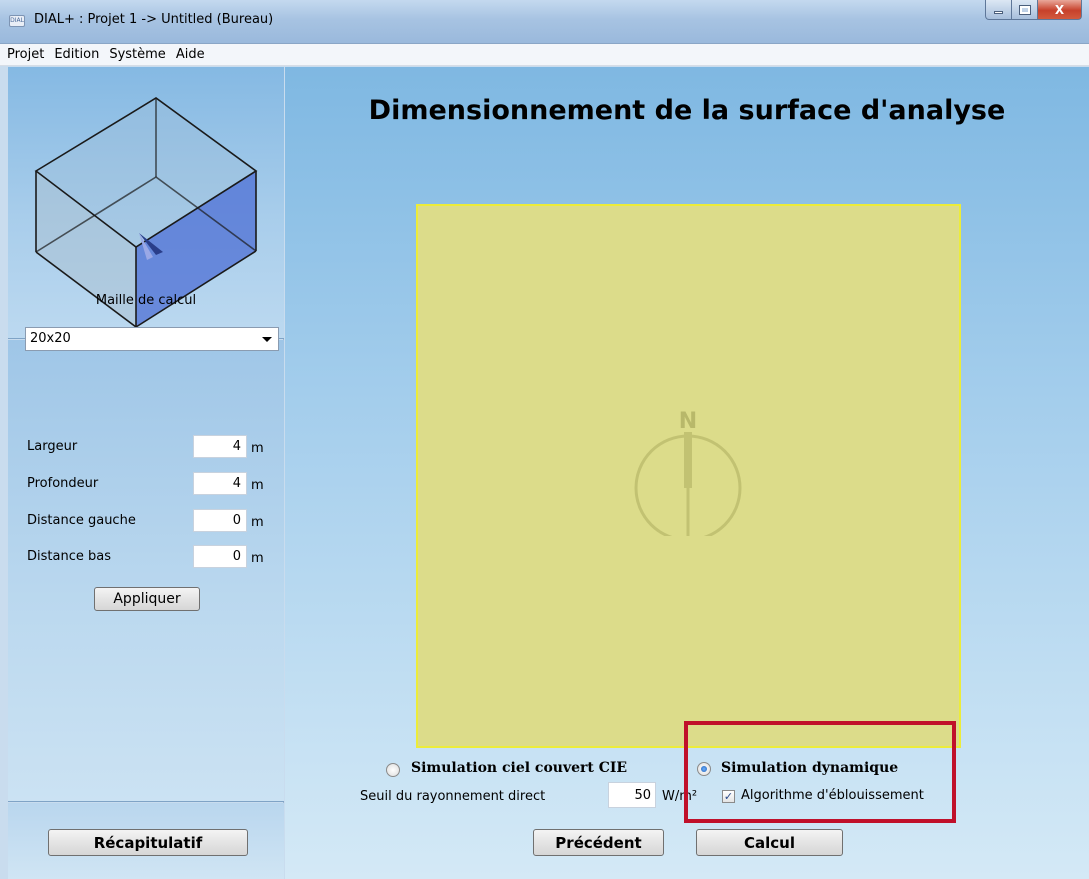 This screenshot has width=1089, height=879. What do you see at coordinates (220, 446) in the screenshot?
I see `field-largeur-input: 4` at bounding box center [220, 446].